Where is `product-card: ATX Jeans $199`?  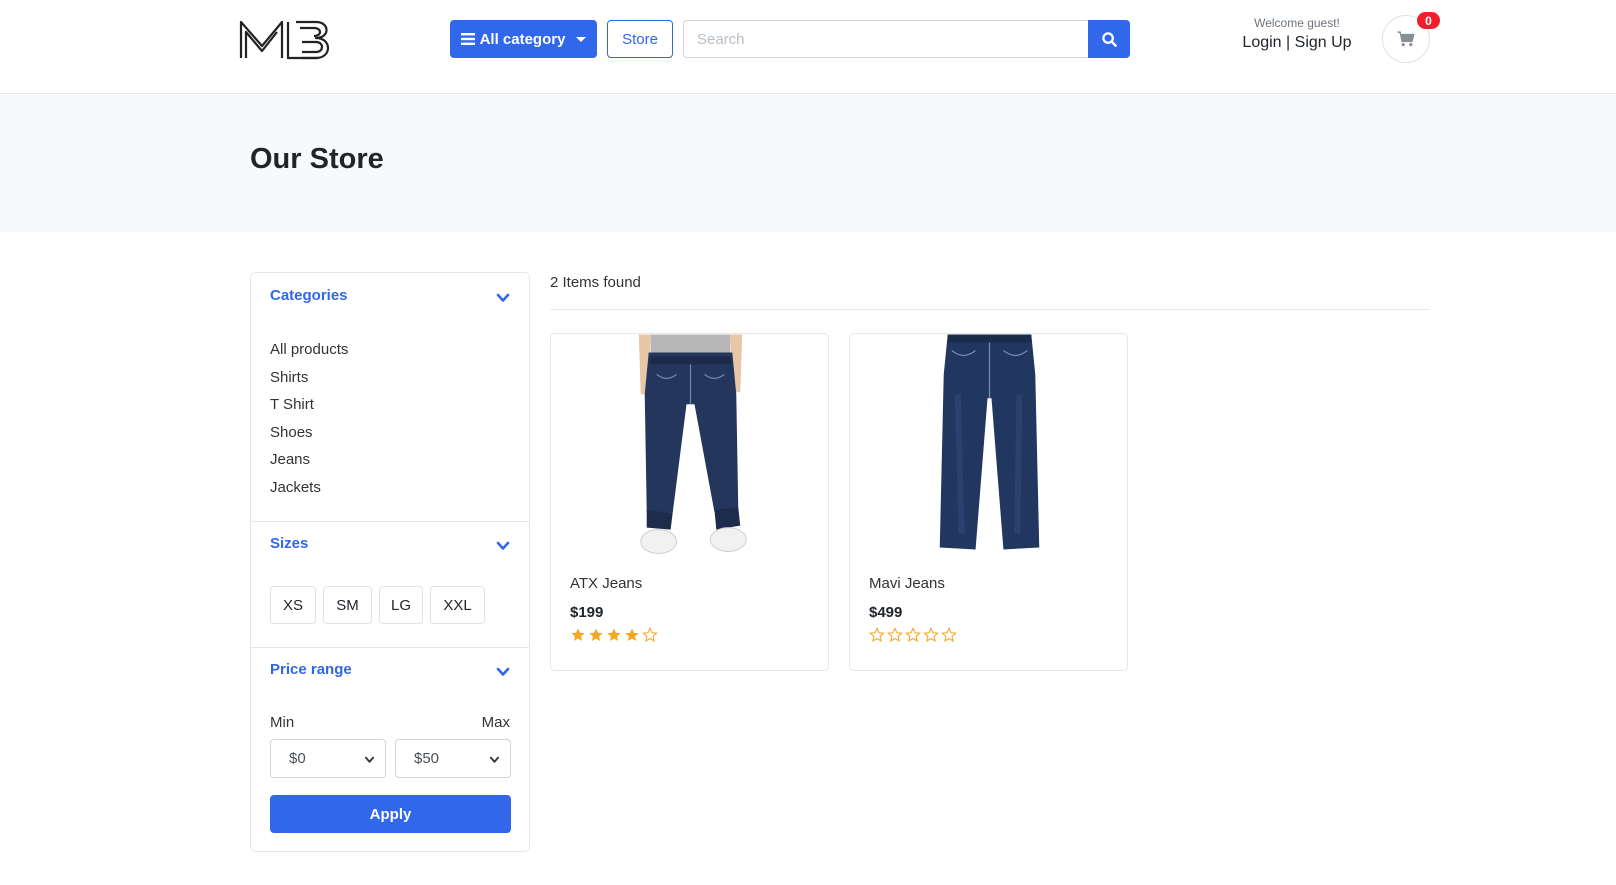 product-card: ATX Jeans $199 is located at coordinates (689, 502).